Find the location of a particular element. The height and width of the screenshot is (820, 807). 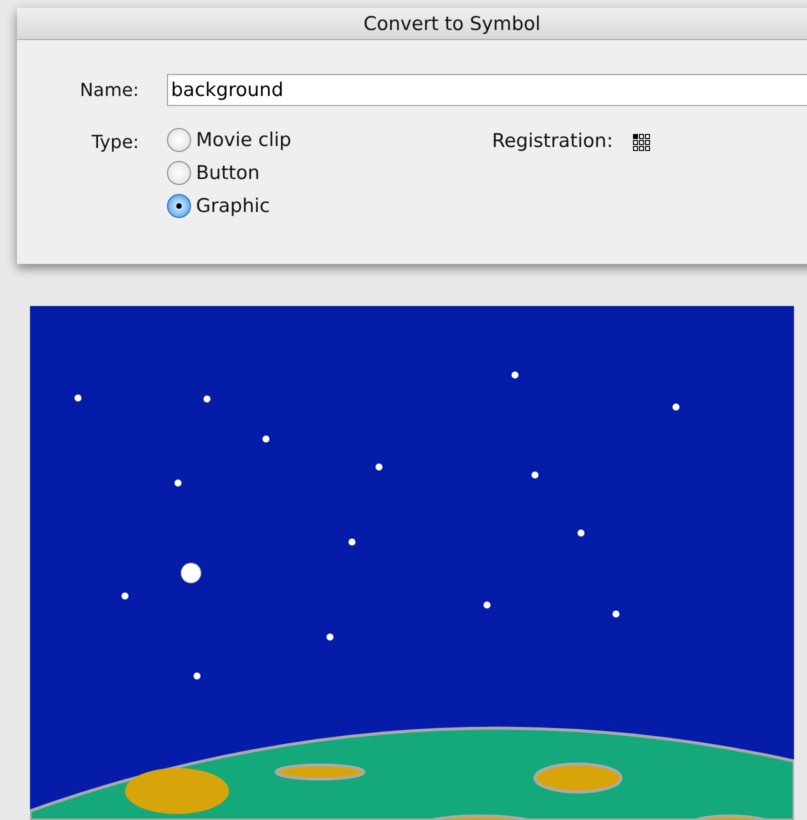

radio-label: Movie clip is located at coordinates (244, 140).